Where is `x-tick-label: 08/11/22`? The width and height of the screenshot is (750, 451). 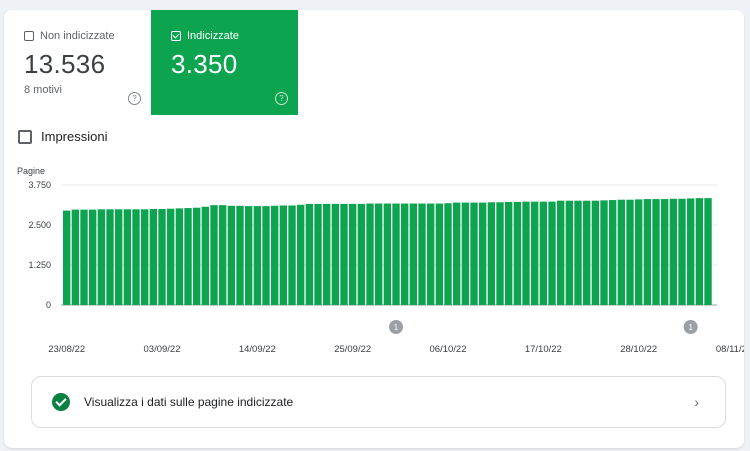
x-tick-label: 08/11/22 is located at coordinates (730, 349).